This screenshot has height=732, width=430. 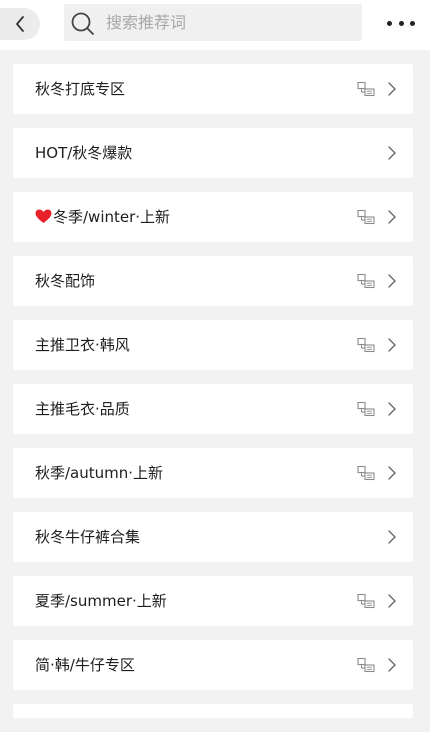 I want to click on category-label: 秋冬配饰, so click(x=65, y=281).